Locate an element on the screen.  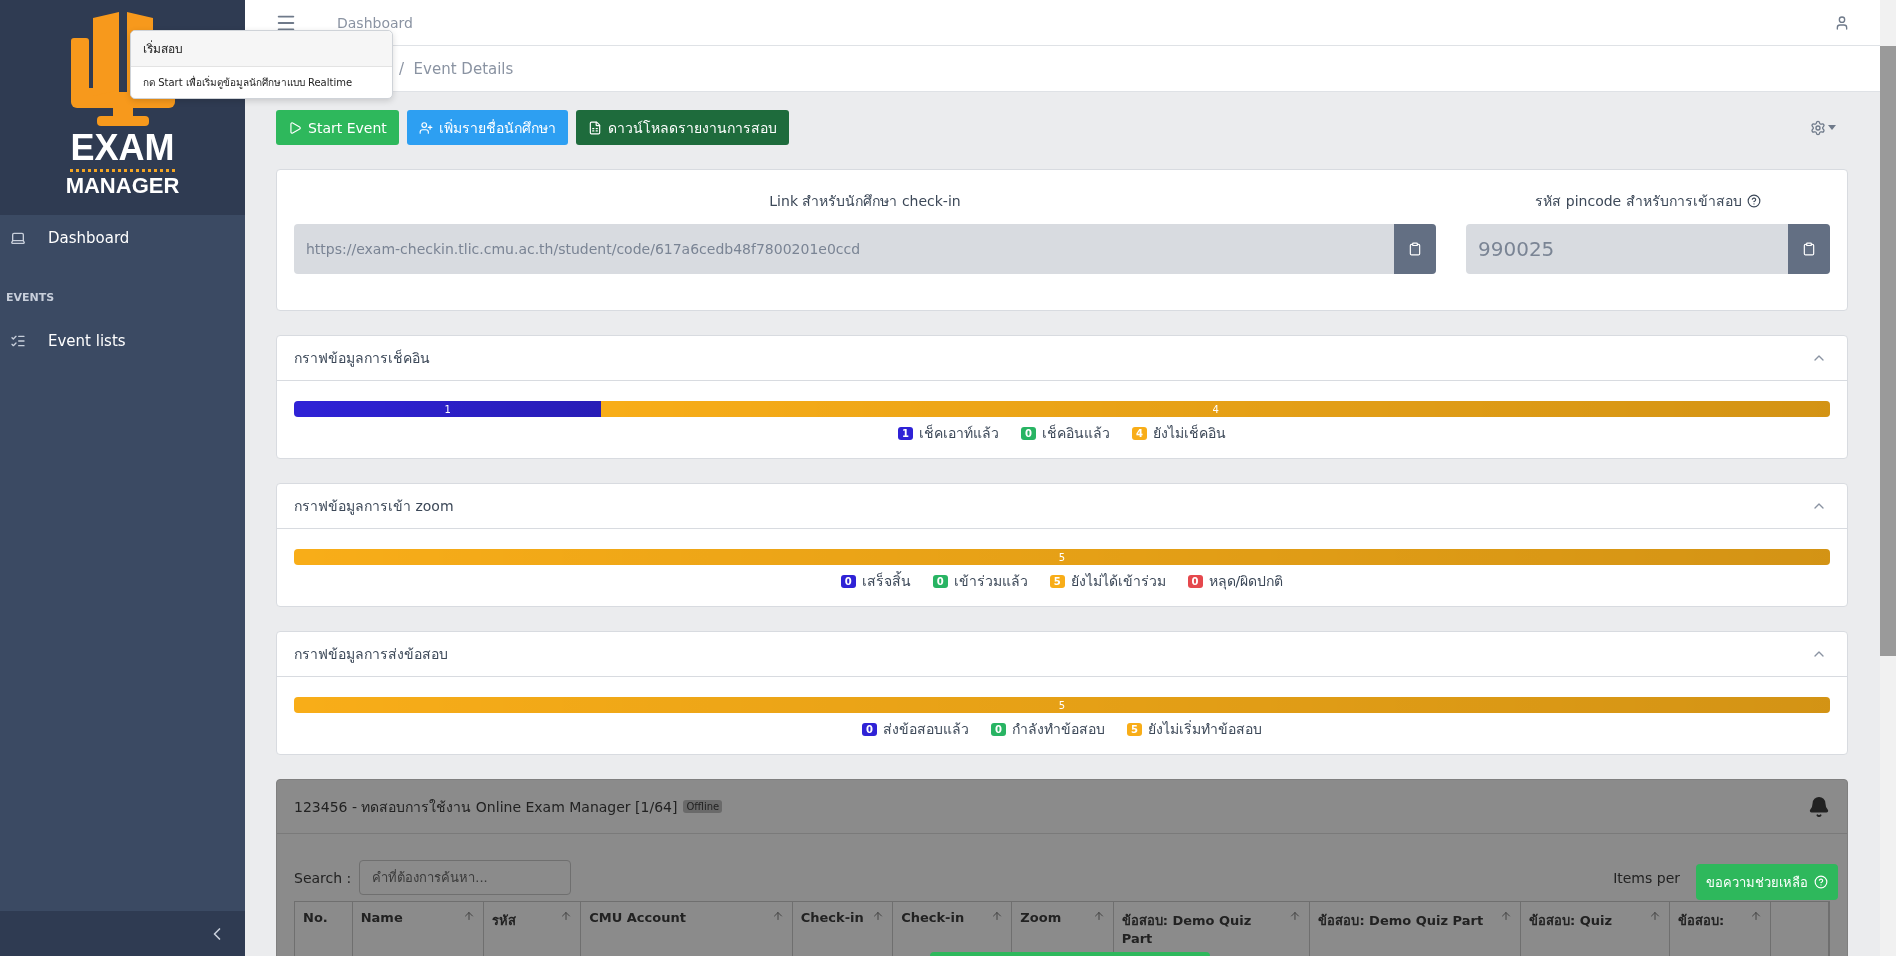
breadcrumb: / Event Details is located at coordinates (456, 68).